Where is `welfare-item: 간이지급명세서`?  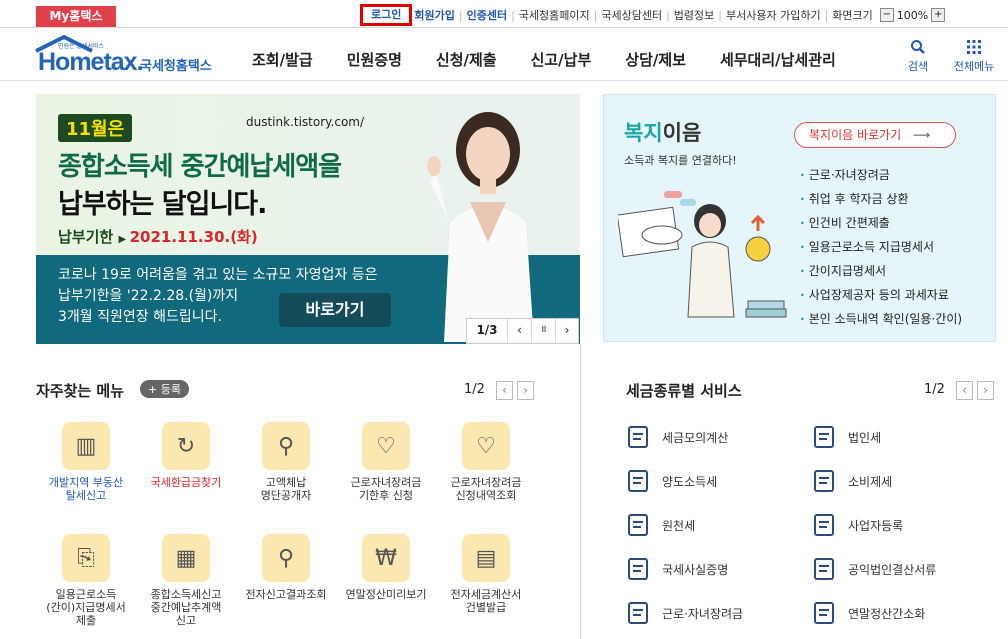 welfare-item: 간이지급명세서 is located at coordinates (881, 271).